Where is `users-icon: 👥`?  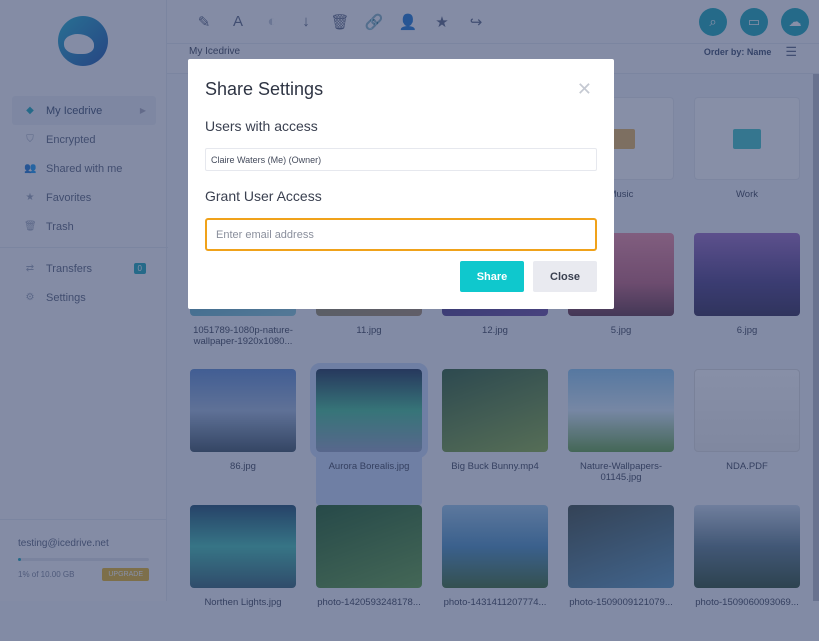
users-icon: 👥 is located at coordinates (30, 168).